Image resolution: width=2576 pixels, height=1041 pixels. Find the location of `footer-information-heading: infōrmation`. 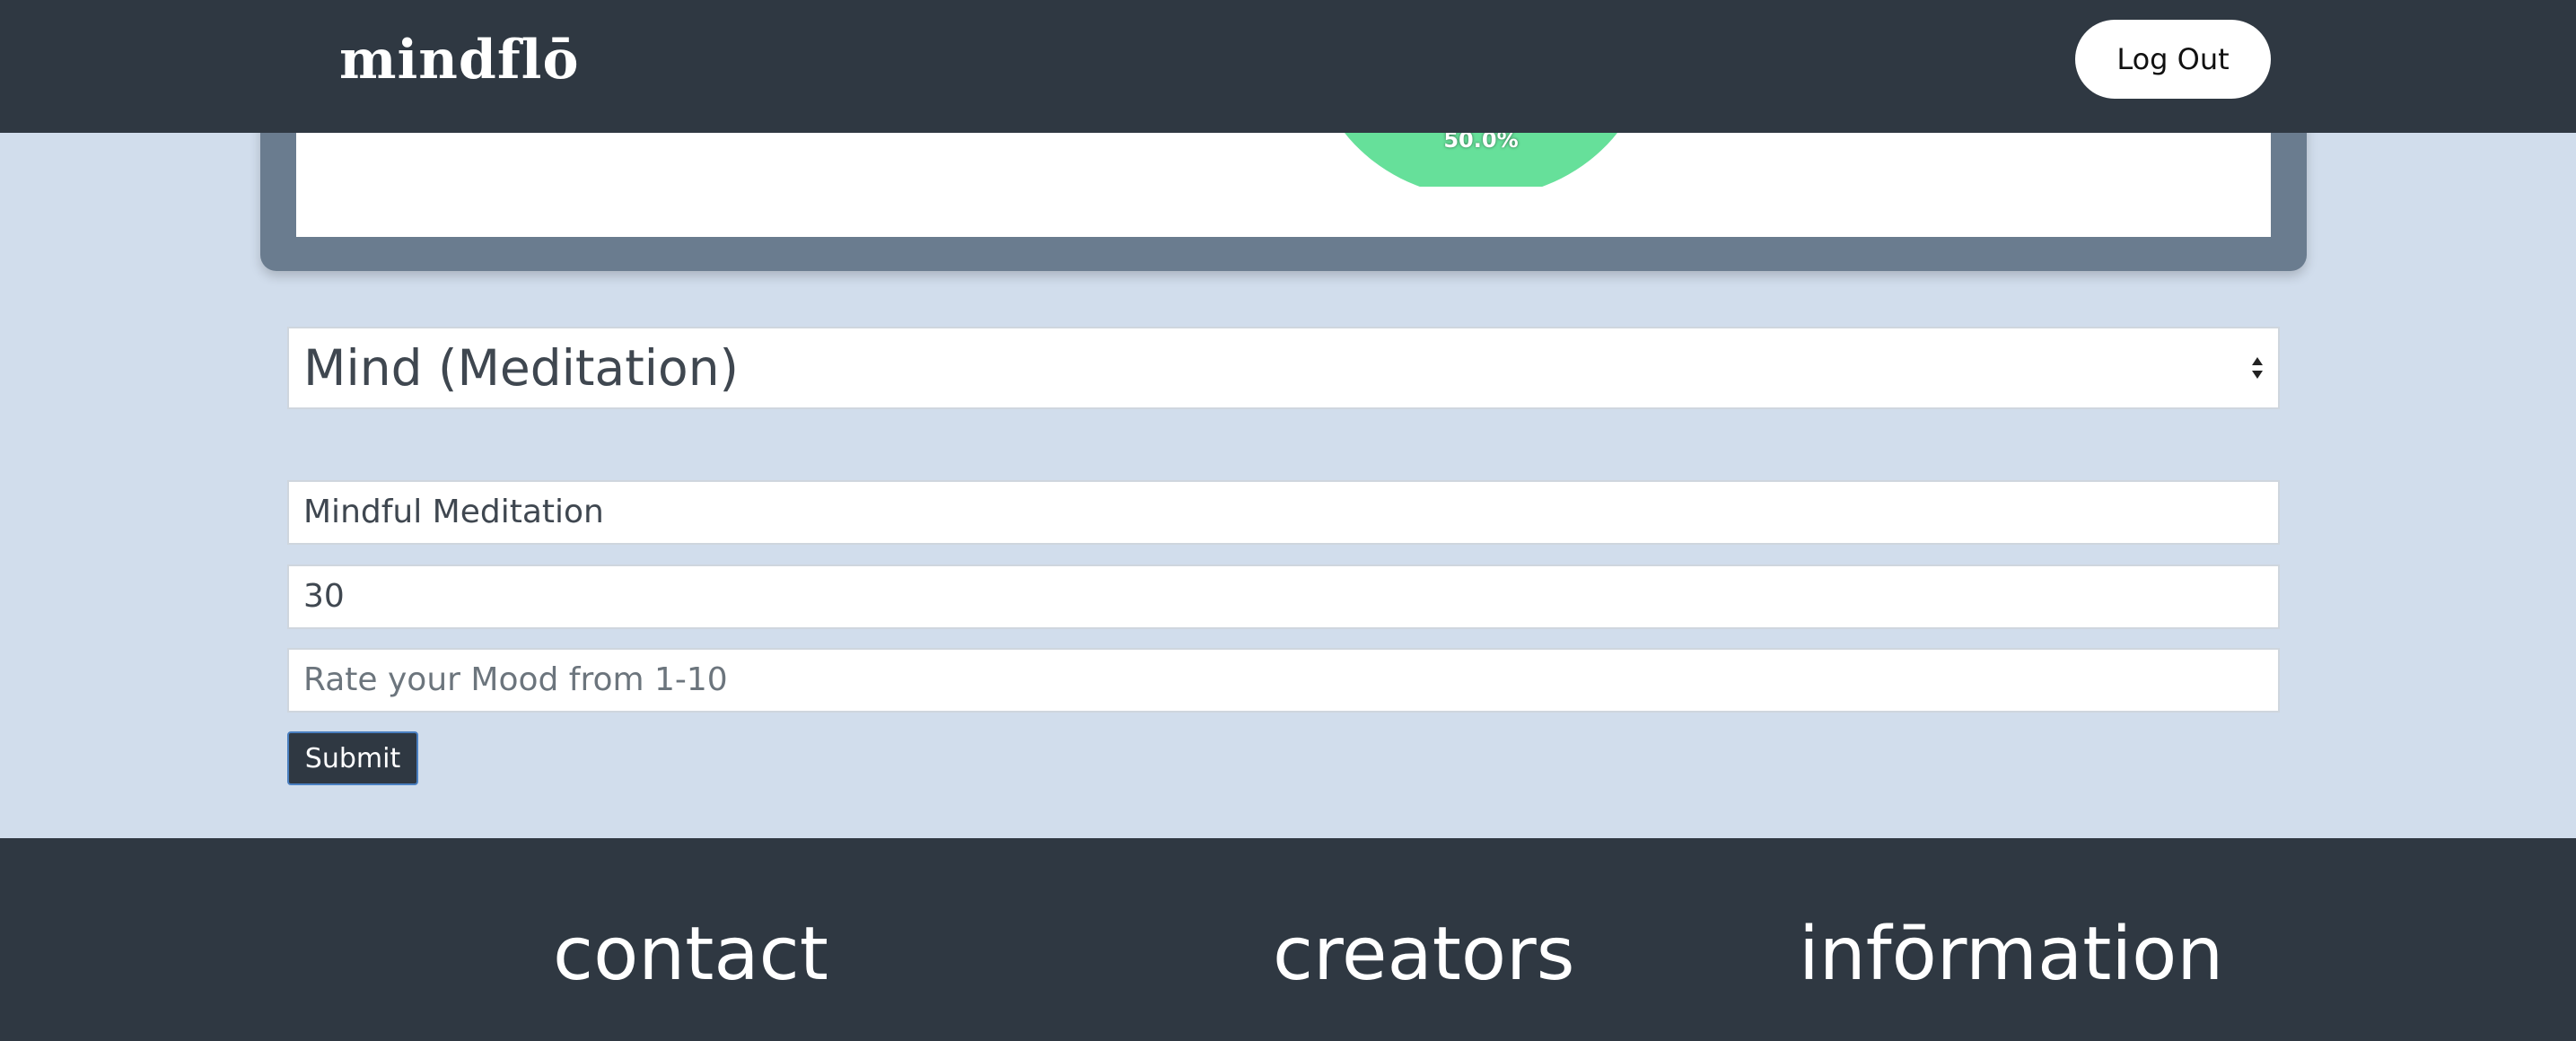

footer-information-heading: infōrmation is located at coordinates (2011, 955).